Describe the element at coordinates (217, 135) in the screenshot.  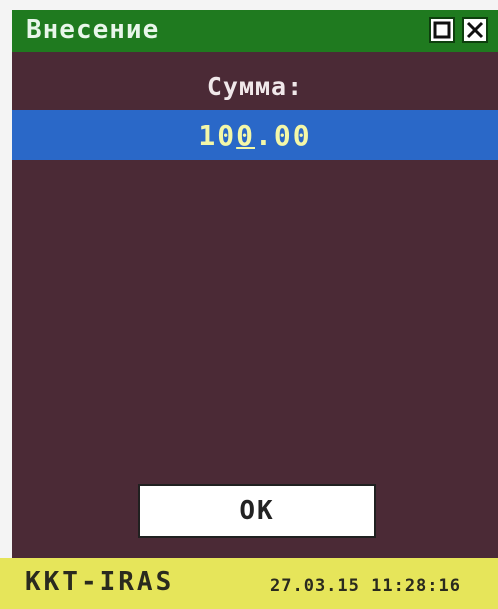
I see `amount-value-start: 10` at that location.